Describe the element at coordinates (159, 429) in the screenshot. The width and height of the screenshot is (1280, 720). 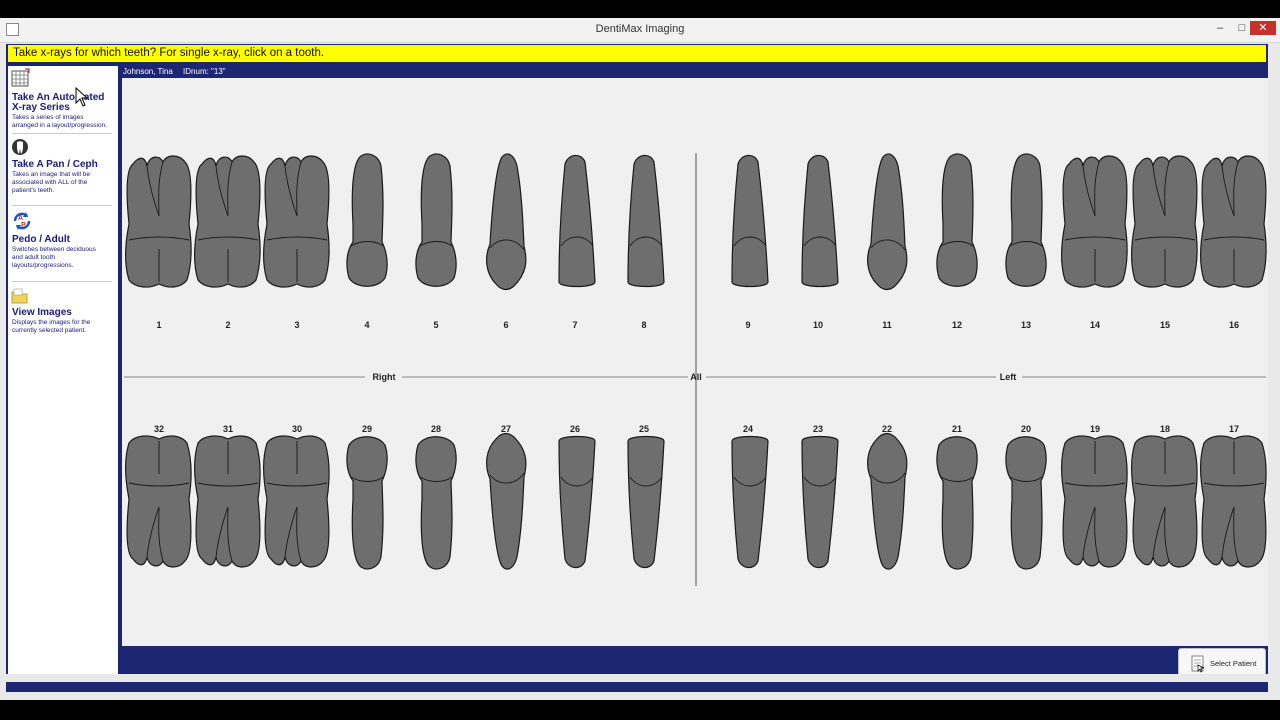
I see `tooth-number-label: 32` at that location.